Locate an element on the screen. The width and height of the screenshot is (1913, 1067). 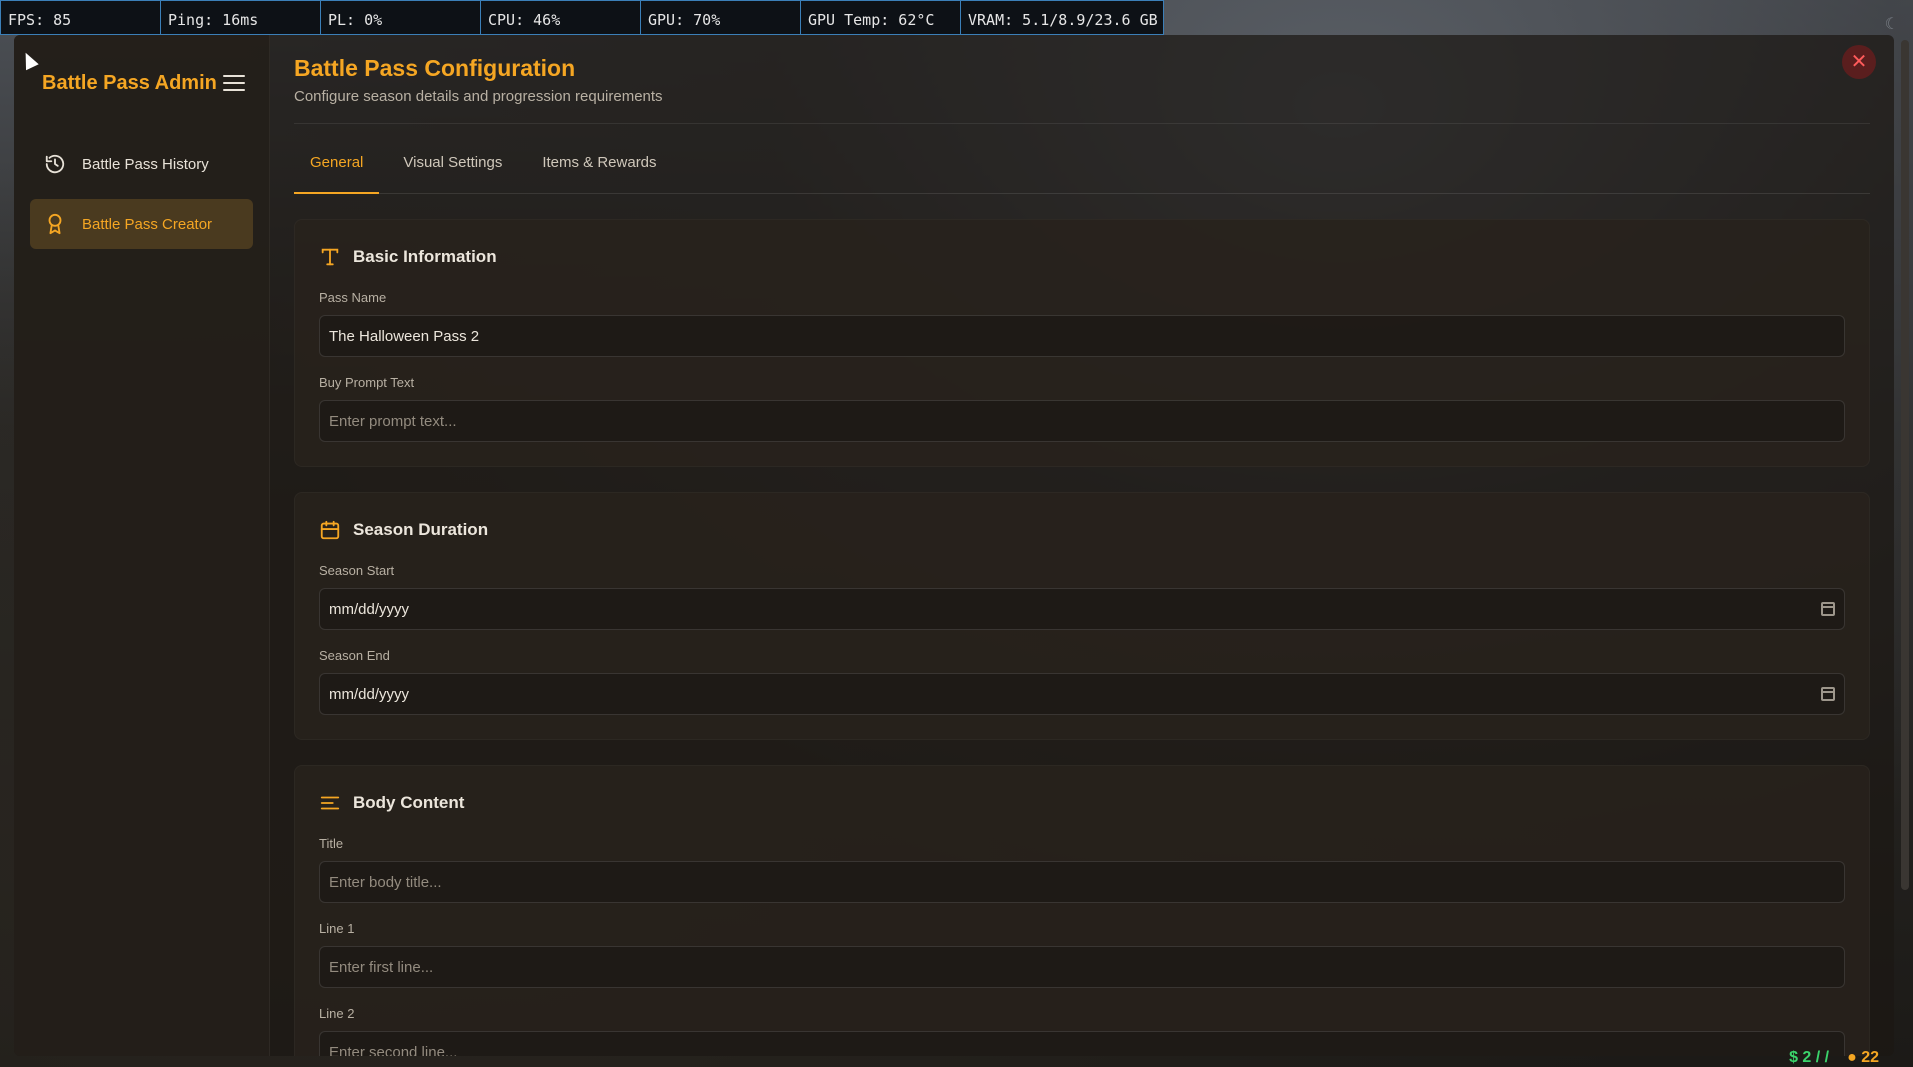
game-hud-currency: $ 2 / / ● 22 is located at coordinates (1834, 1058).